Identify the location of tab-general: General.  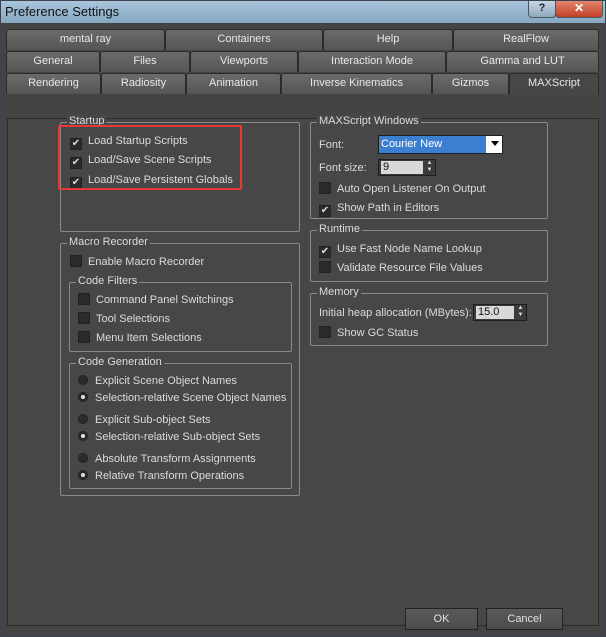
(53, 61).